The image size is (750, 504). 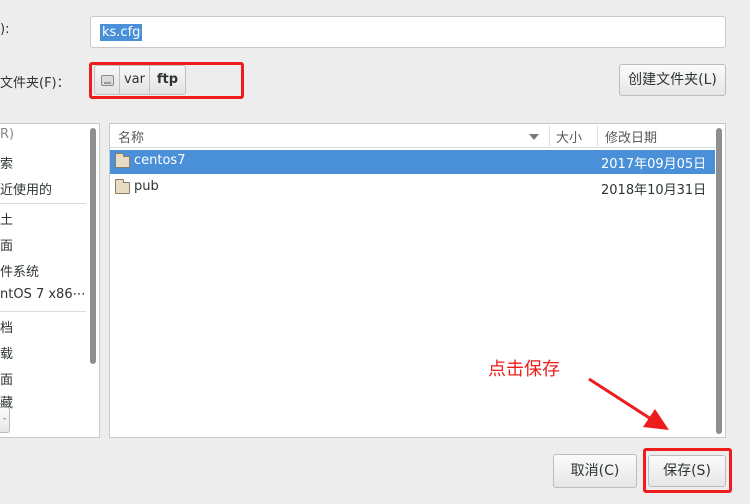 What do you see at coordinates (6, 352) in the screenshot?
I see `sidebar-item-downloads: 载` at bounding box center [6, 352].